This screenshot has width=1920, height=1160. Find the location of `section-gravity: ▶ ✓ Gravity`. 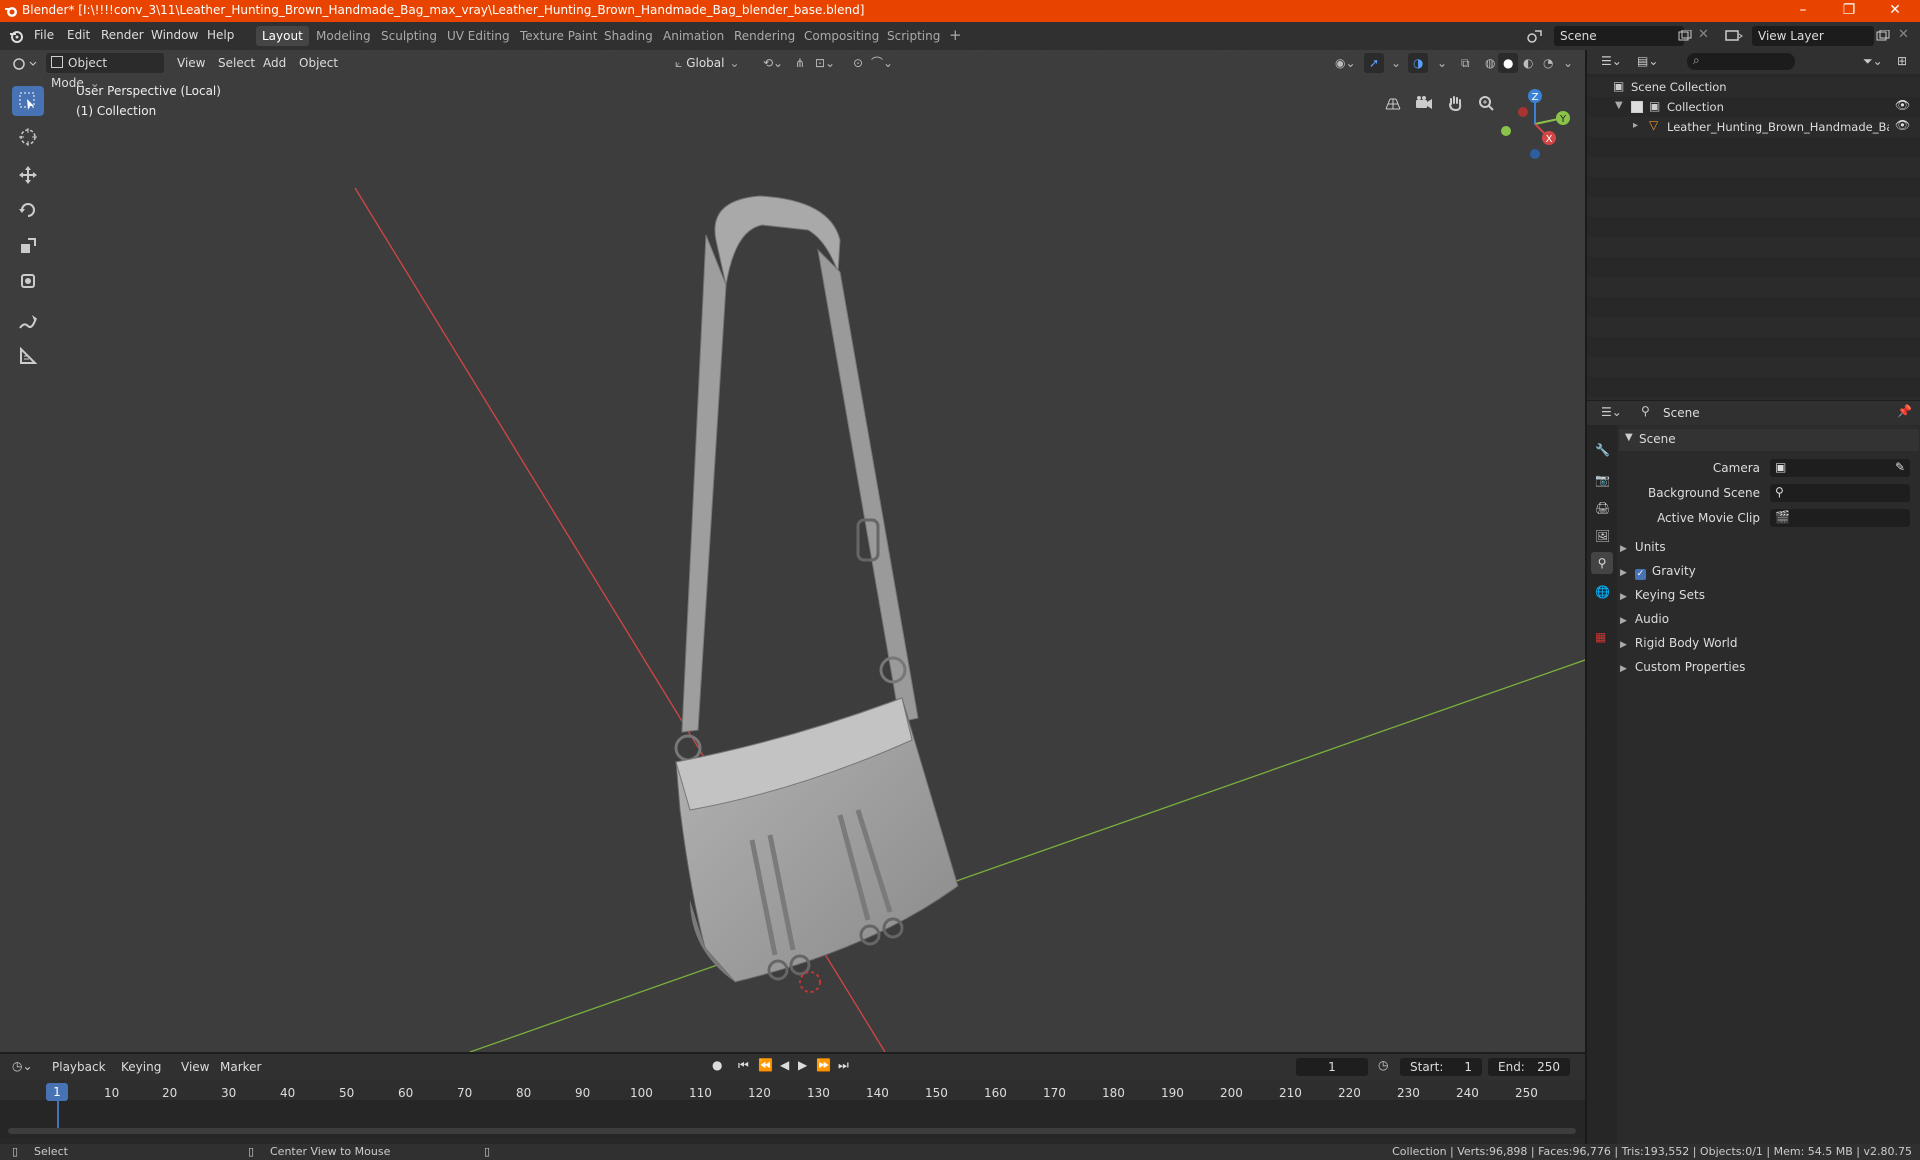

section-gravity: ▶ ✓ Gravity is located at coordinates (1770, 574).